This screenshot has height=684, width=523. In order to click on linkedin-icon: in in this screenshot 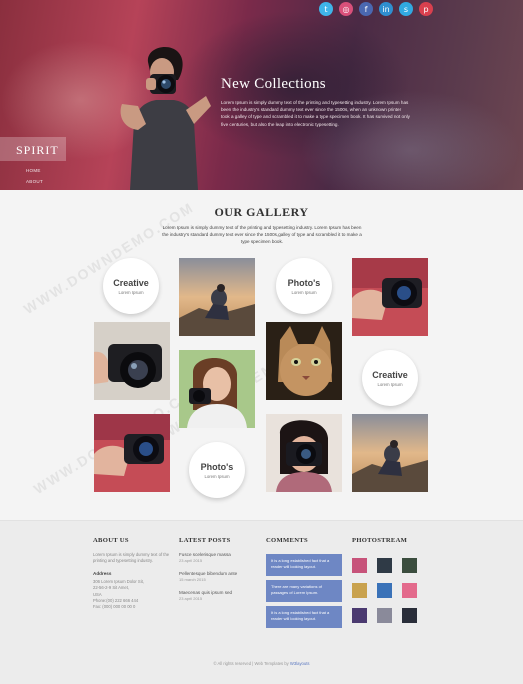, I will do `click(386, 9)`.